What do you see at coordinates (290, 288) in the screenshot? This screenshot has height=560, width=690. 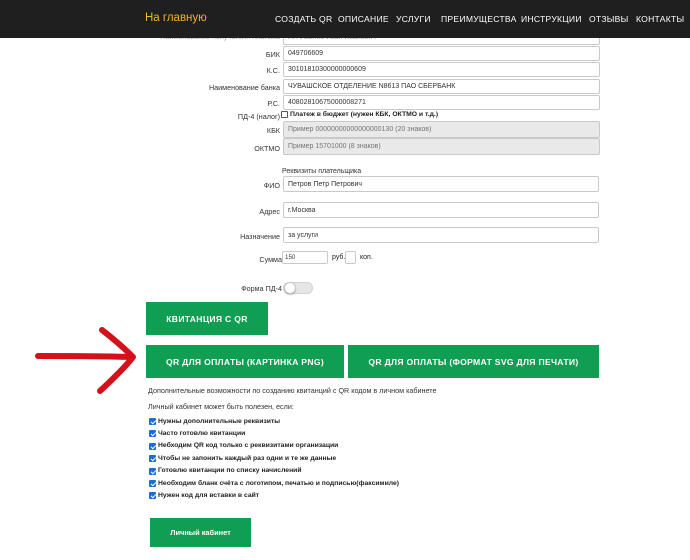 I see `form-pd4-toggle-knob` at bounding box center [290, 288].